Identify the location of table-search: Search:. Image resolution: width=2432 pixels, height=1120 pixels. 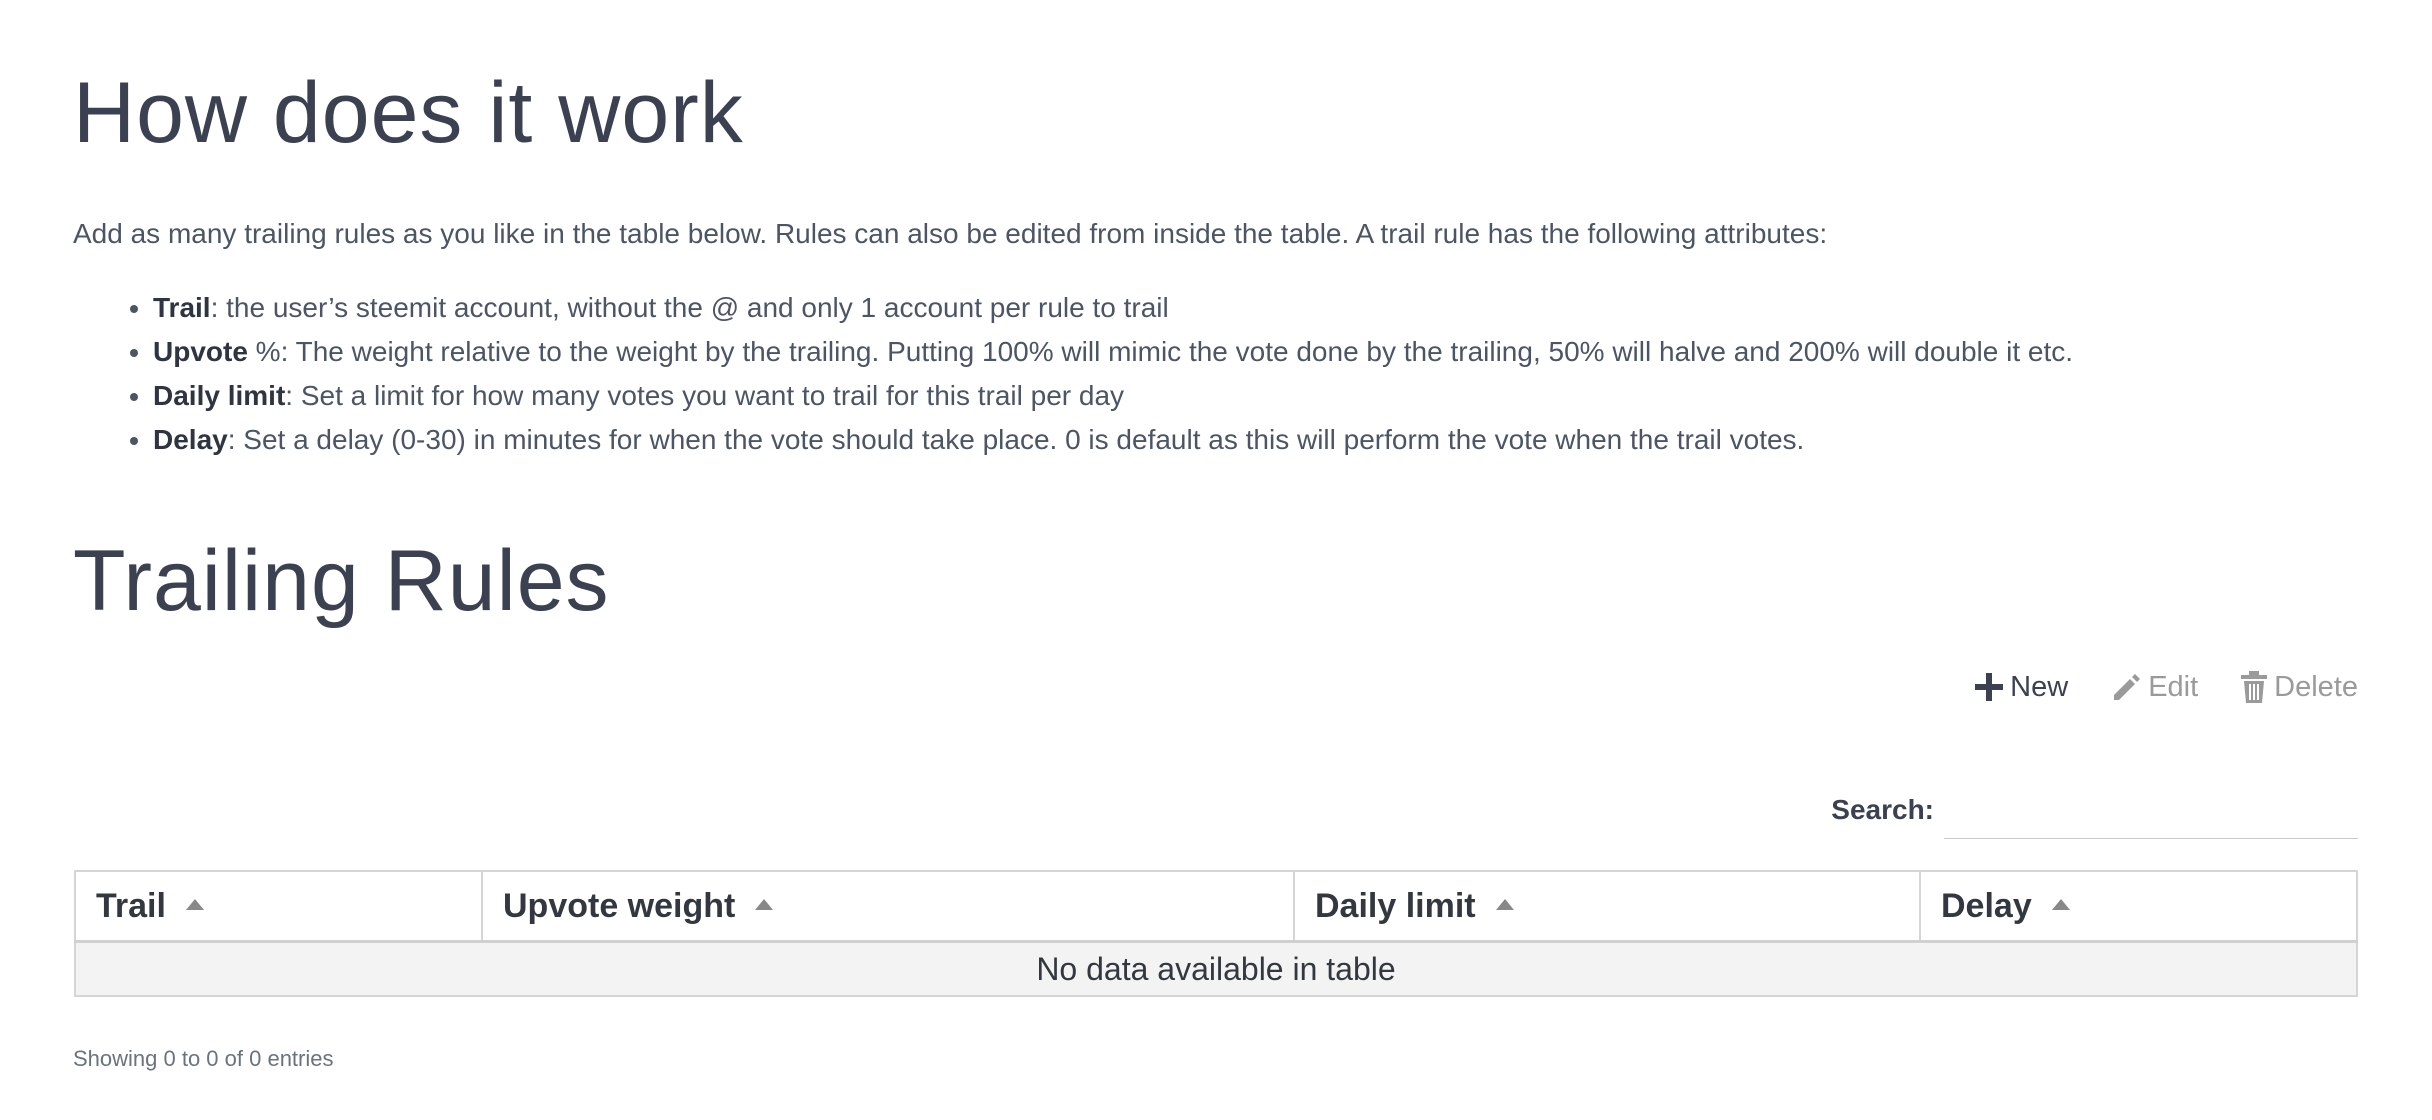
(2094, 809).